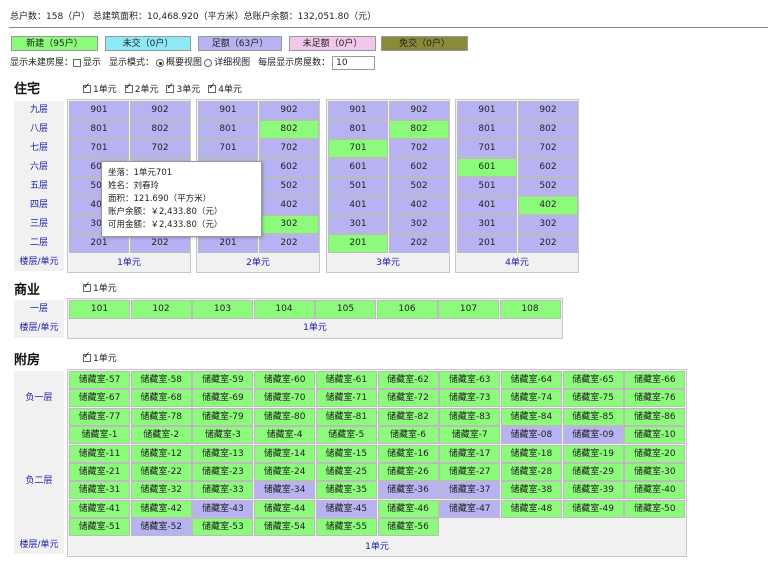 This screenshot has width=777, height=564. What do you see at coordinates (284, 309) in the screenshot?
I see `room-cell: 104` at bounding box center [284, 309].